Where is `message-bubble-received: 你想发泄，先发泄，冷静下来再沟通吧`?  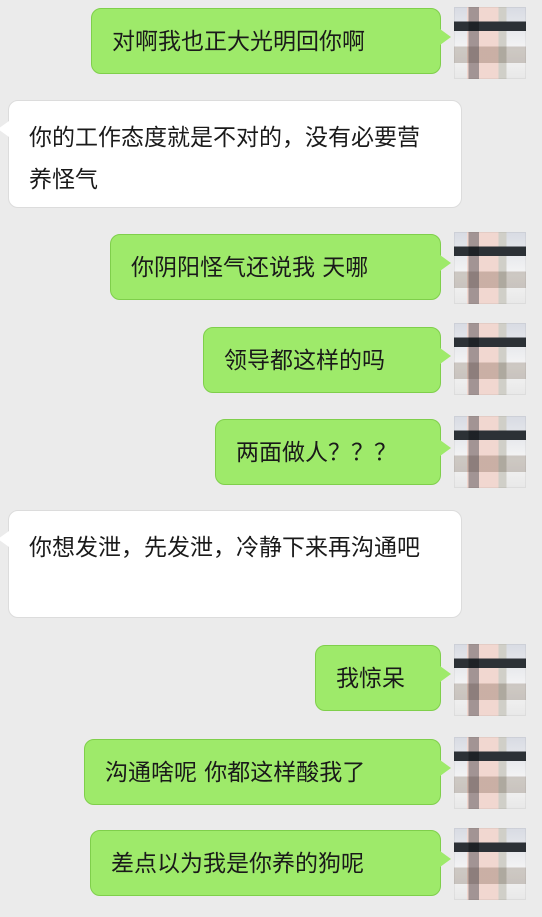 message-bubble-received: 你想发泄，先发泄，冷静下来再沟通吧 is located at coordinates (231, 564).